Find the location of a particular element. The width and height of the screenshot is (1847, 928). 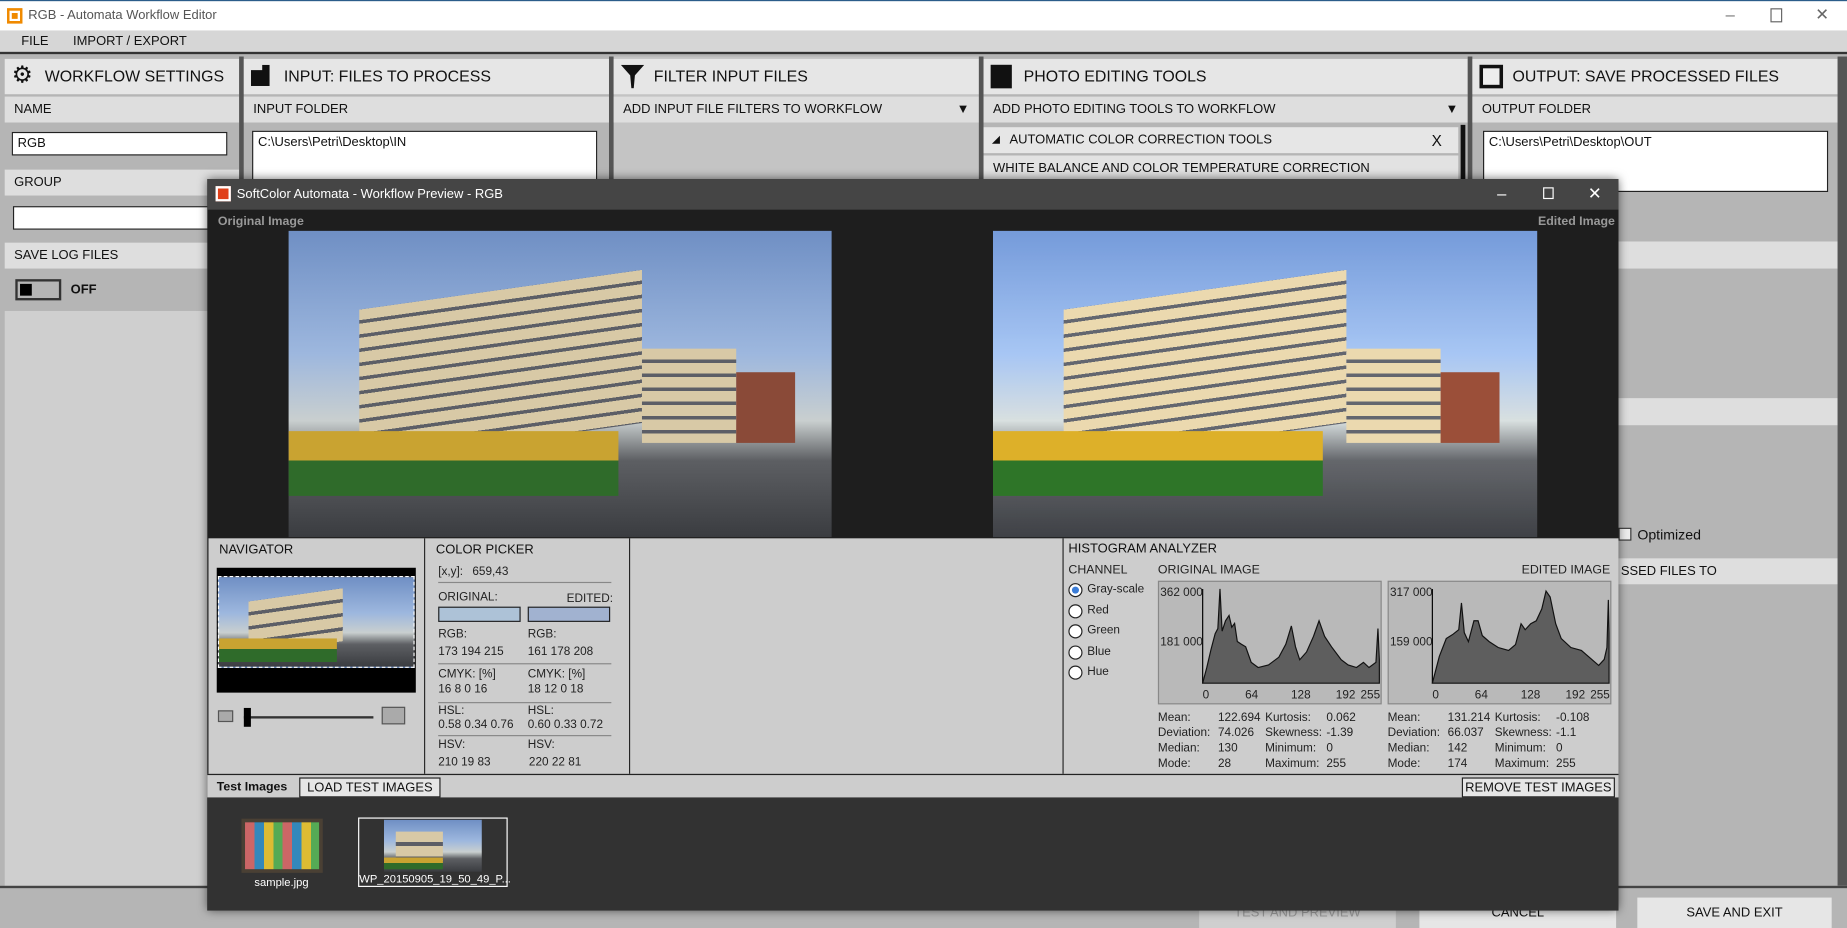

app-logo-icon is located at coordinates (15, 16).